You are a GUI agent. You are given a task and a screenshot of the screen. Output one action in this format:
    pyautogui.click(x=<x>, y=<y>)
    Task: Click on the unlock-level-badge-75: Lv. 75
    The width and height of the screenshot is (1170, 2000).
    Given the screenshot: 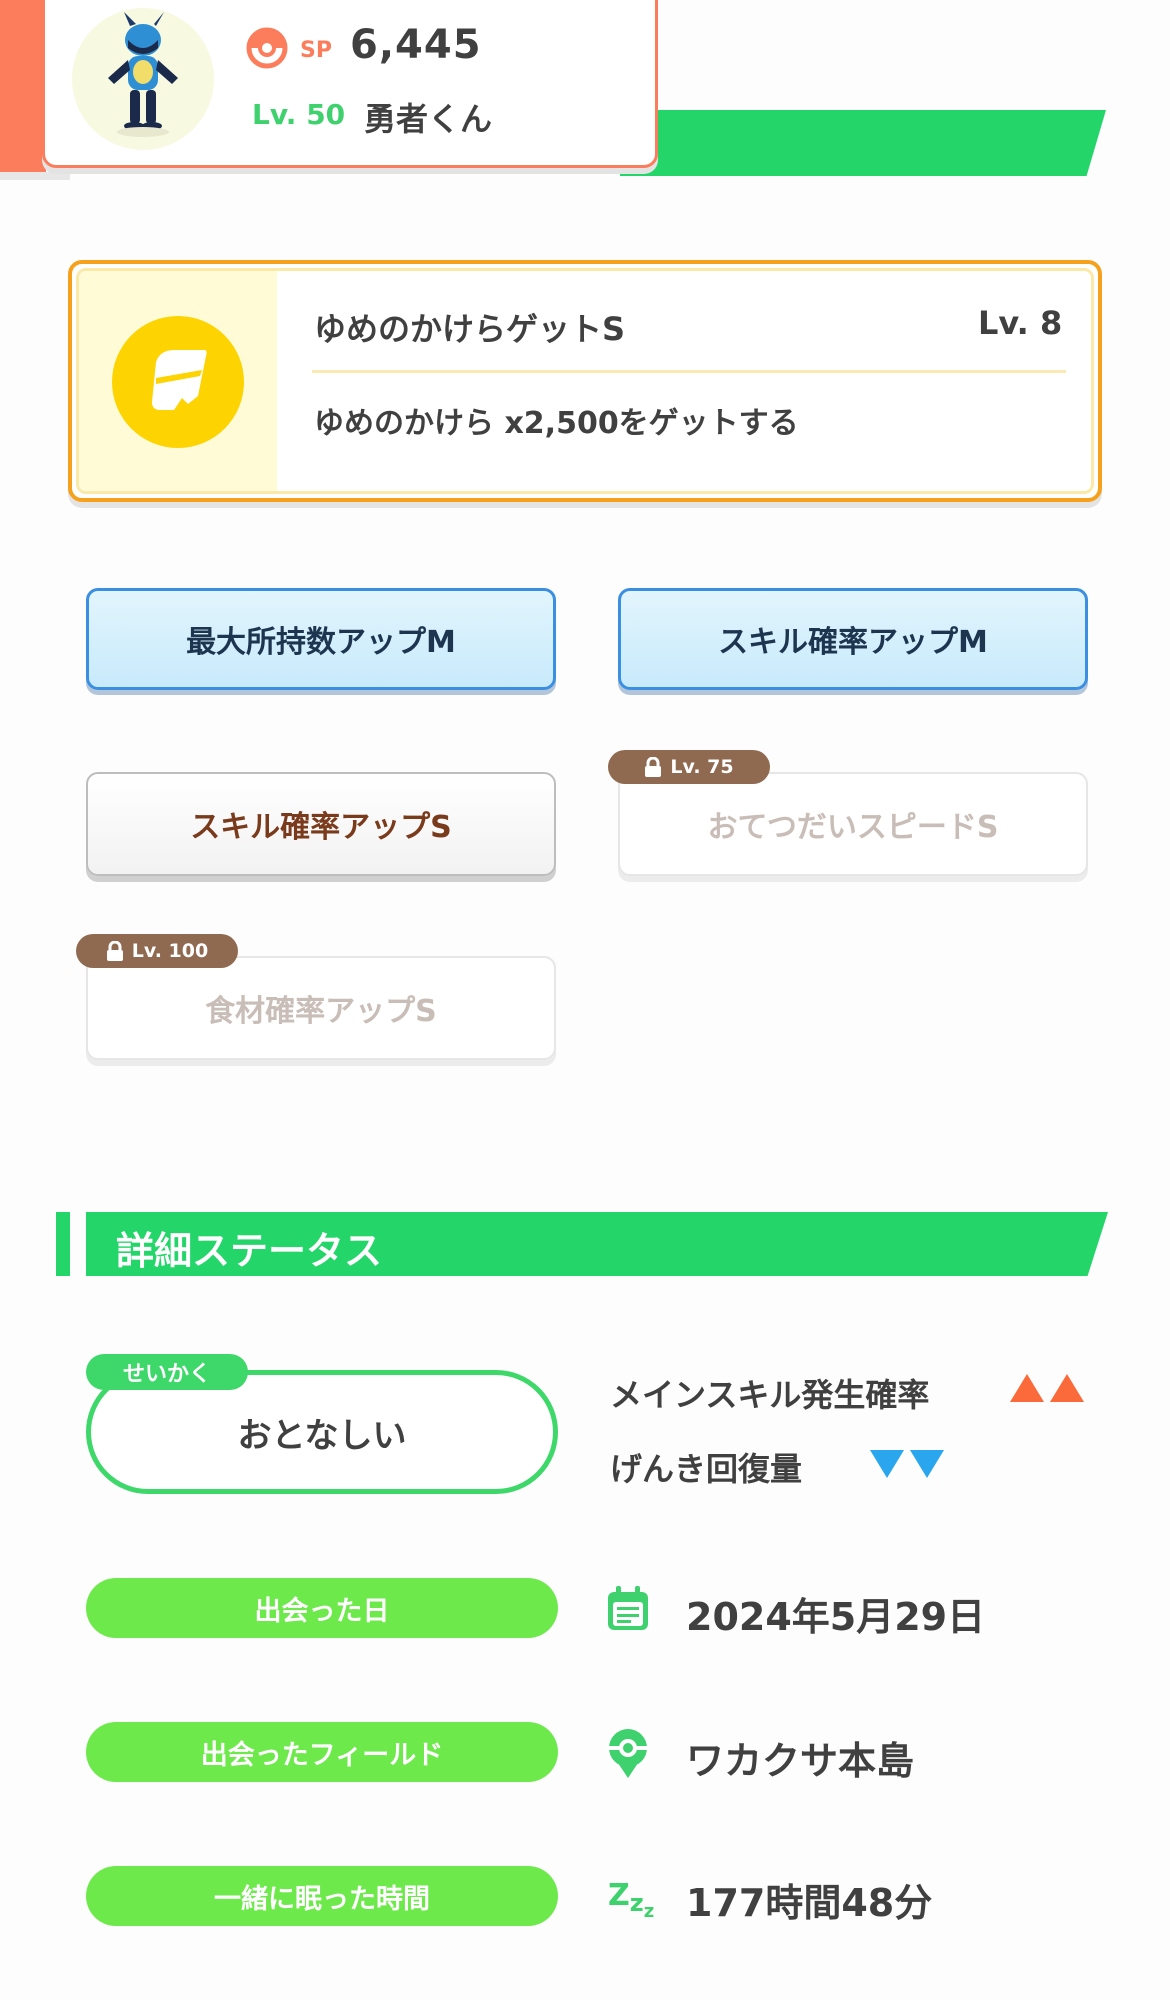 What is the action you would take?
    pyautogui.click(x=689, y=767)
    